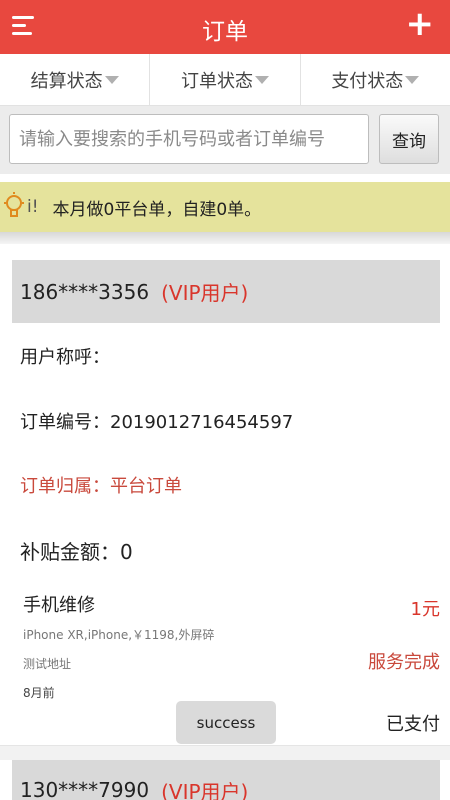 This screenshot has height=800, width=450. What do you see at coordinates (85, 291) in the screenshot?
I see `customer-phone: 186****3356` at bounding box center [85, 291].